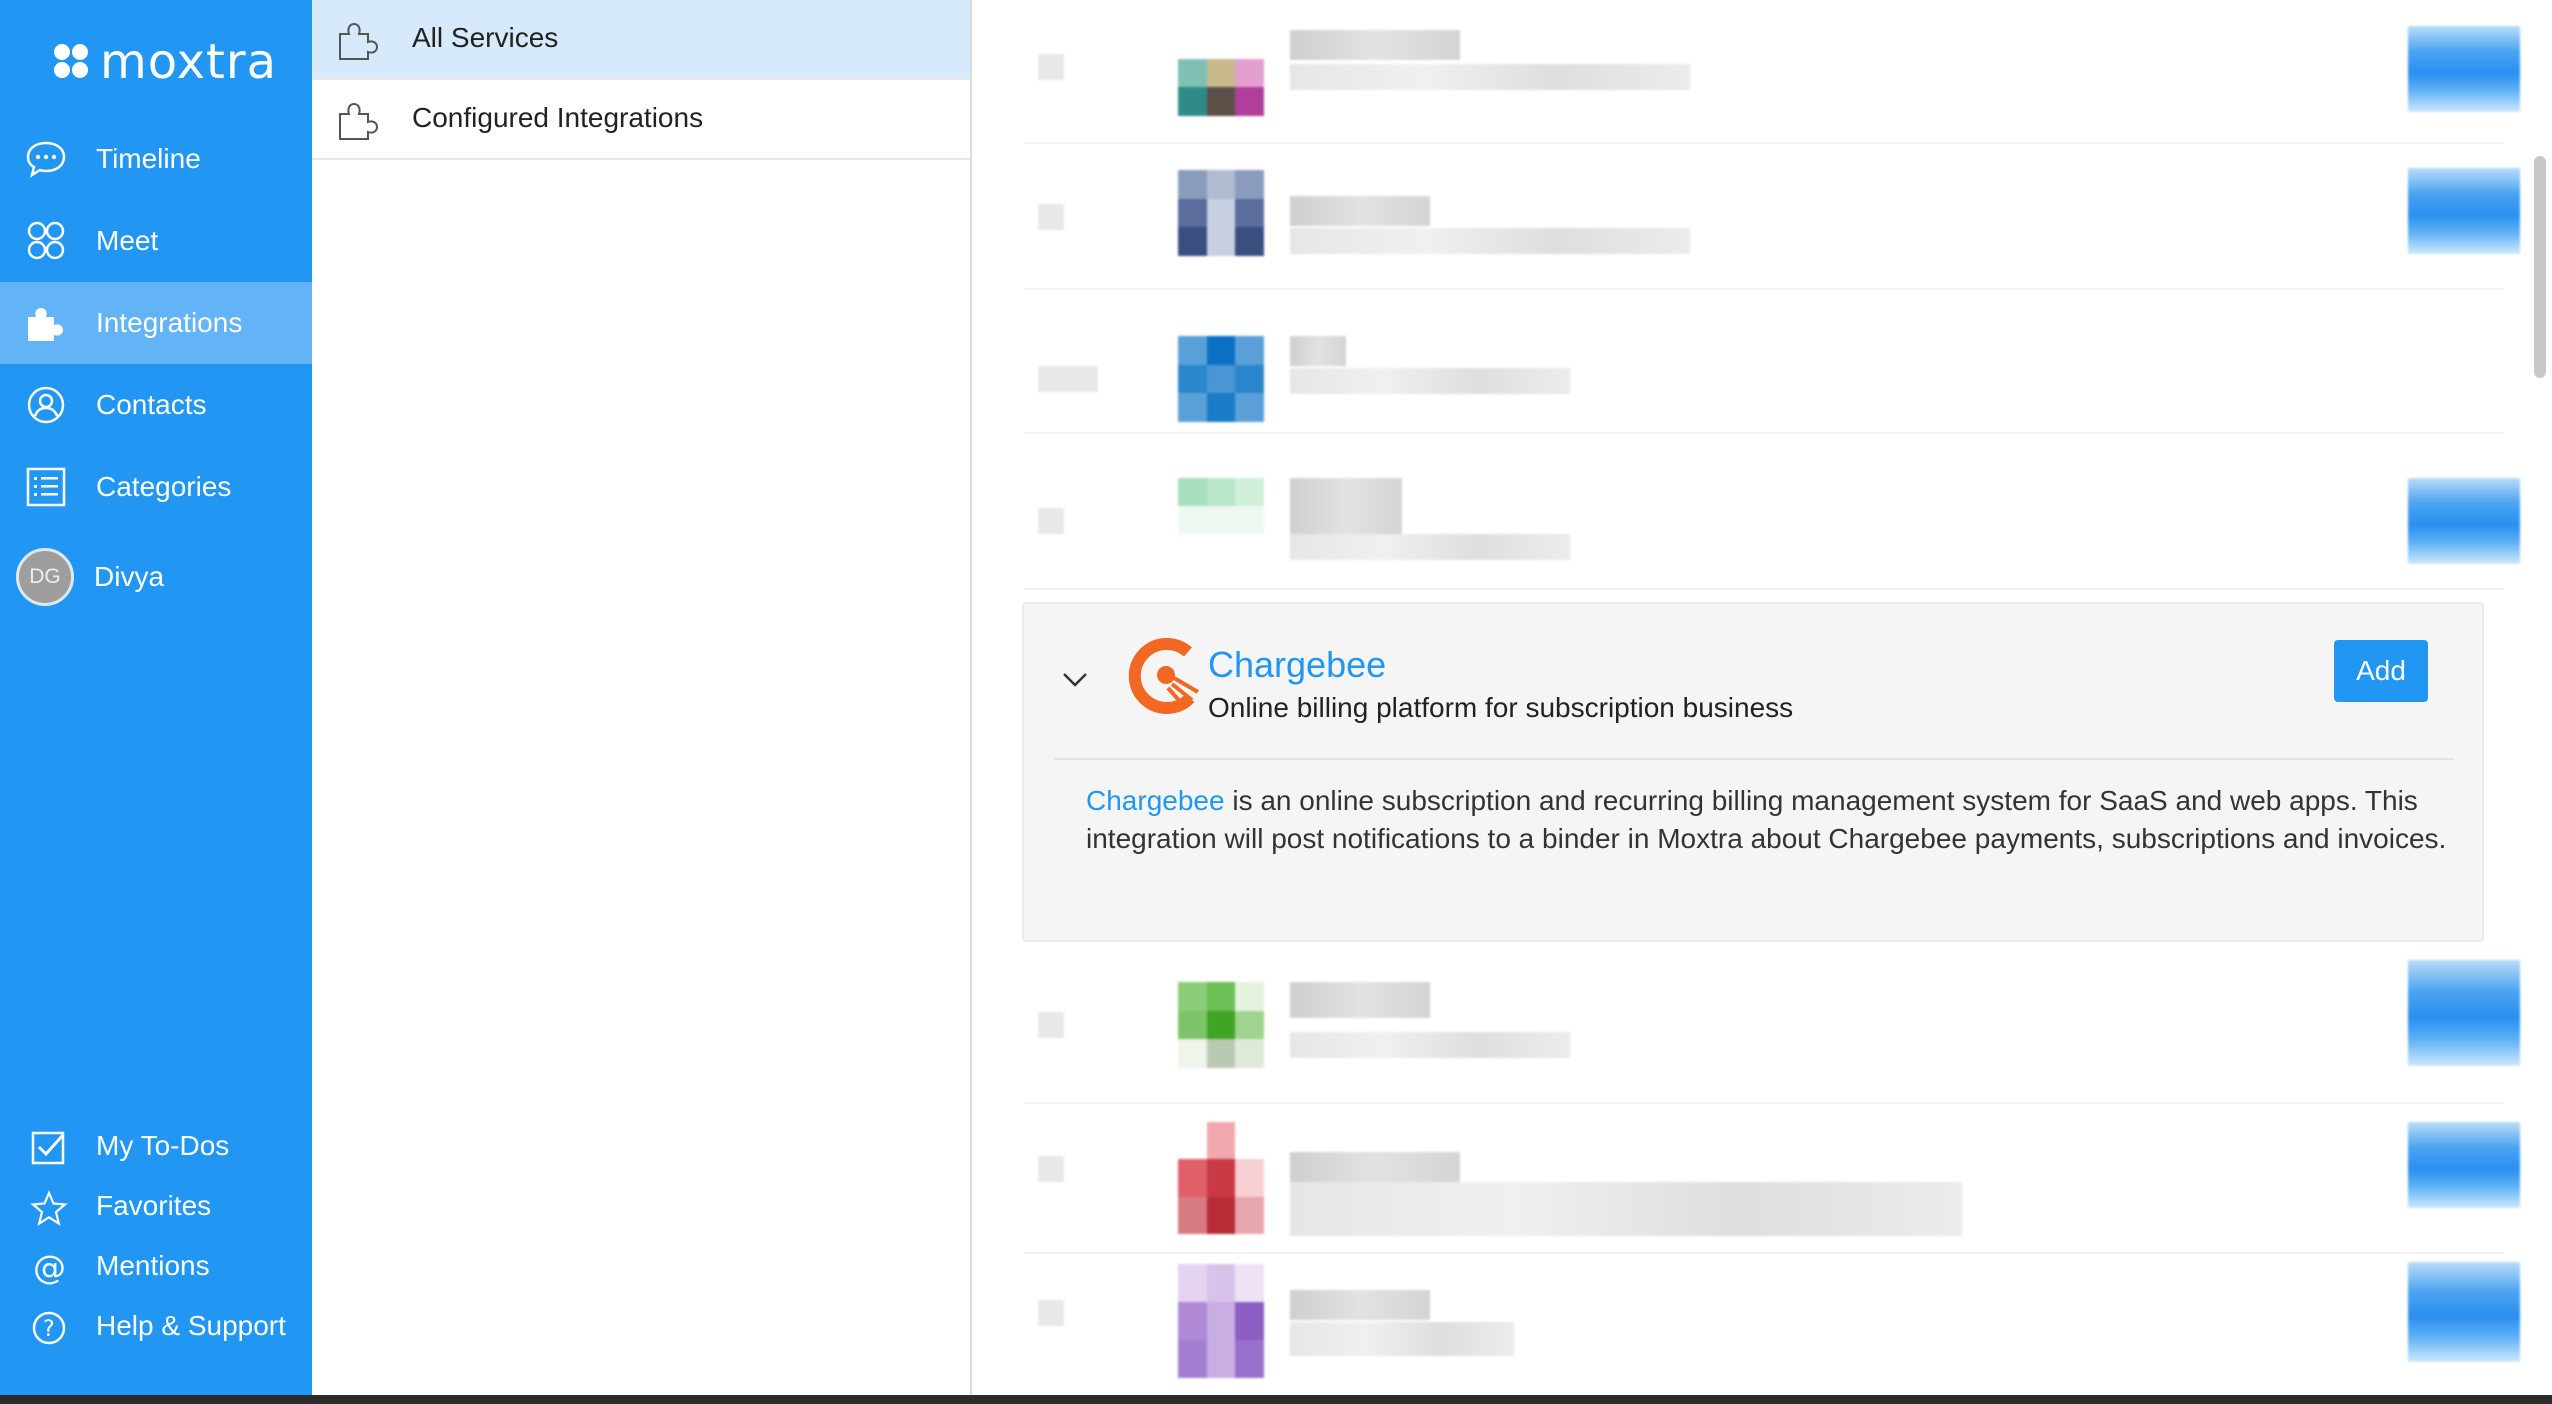 Image resolution: width=2552 pixels, height=1404 pixels. What do you see at coordinates (151, 404) in the screenshot?
I see `nav-label: Contacts` at bounding box center [151, 404].